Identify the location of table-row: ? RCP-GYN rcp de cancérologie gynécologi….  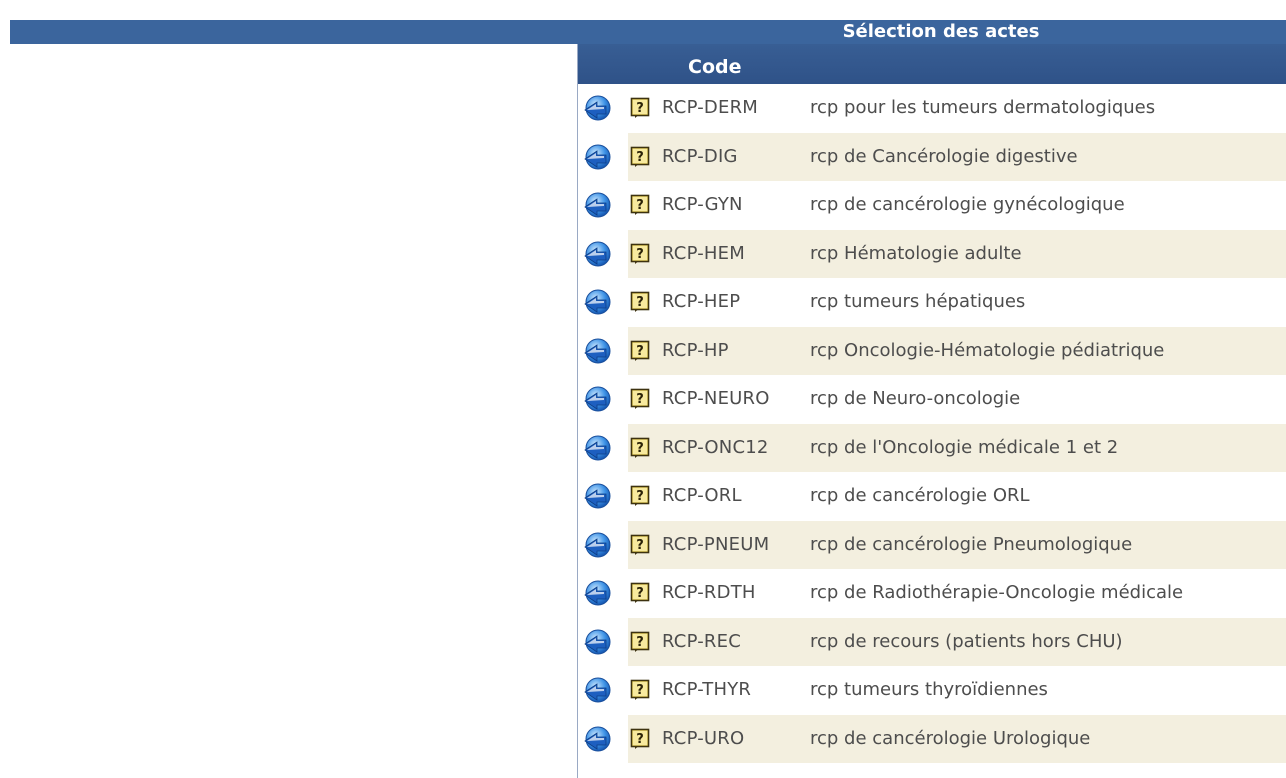
(932, 205).